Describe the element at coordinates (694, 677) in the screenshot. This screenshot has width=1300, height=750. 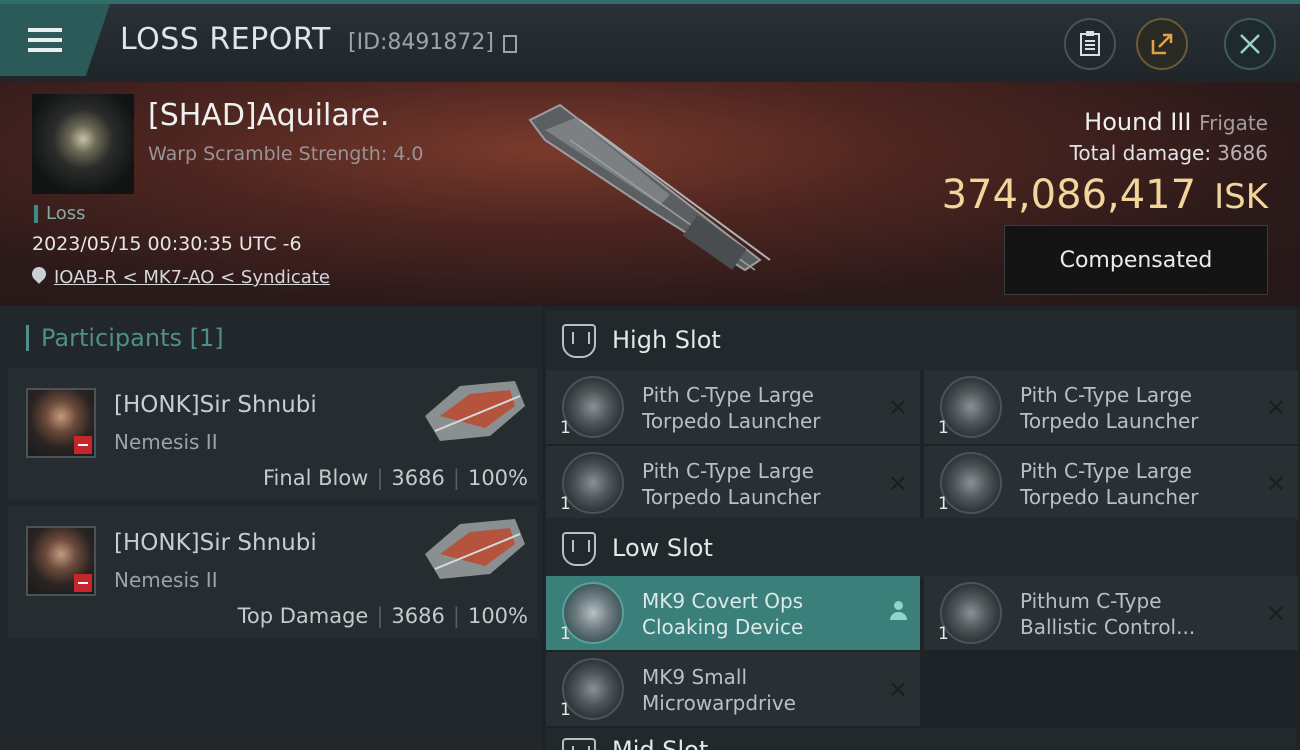
I see `module-name-line1: MK9 Small` at that location.